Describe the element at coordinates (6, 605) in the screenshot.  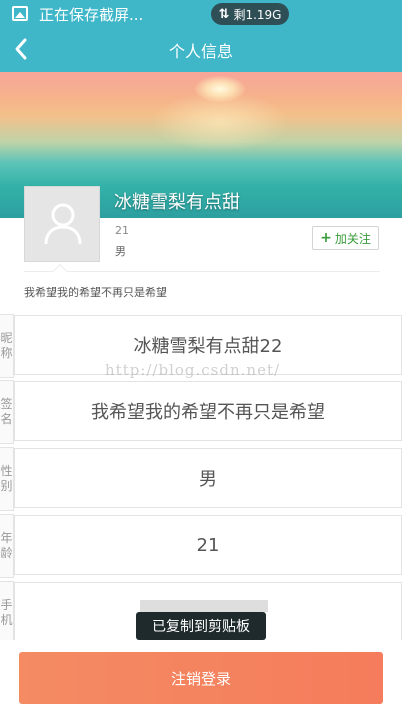
I see `field-label-char: 手` at that location.